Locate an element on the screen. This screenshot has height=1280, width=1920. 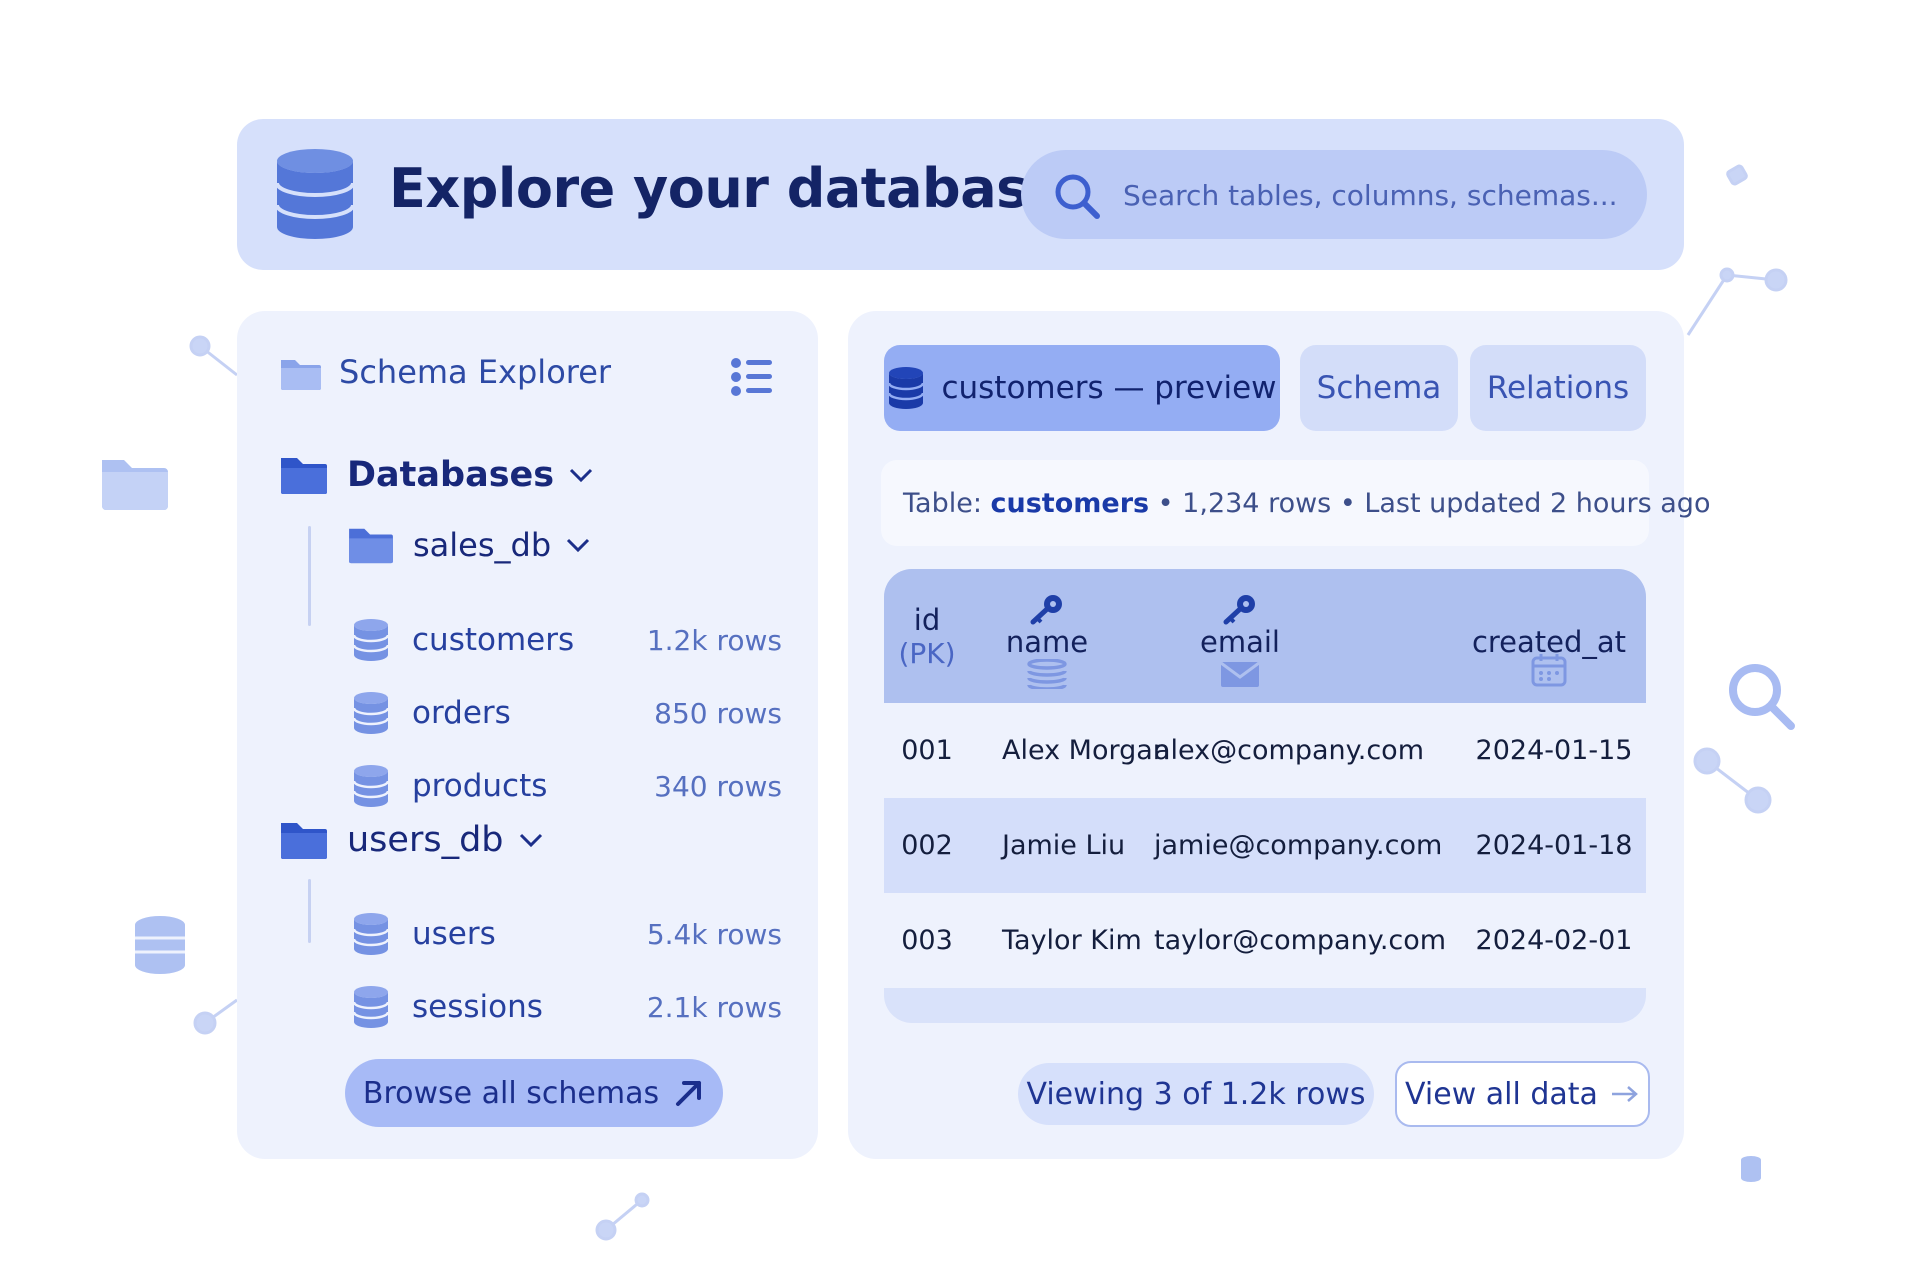
tab-preview: customers — preview is located at coordinates (1082, 388).